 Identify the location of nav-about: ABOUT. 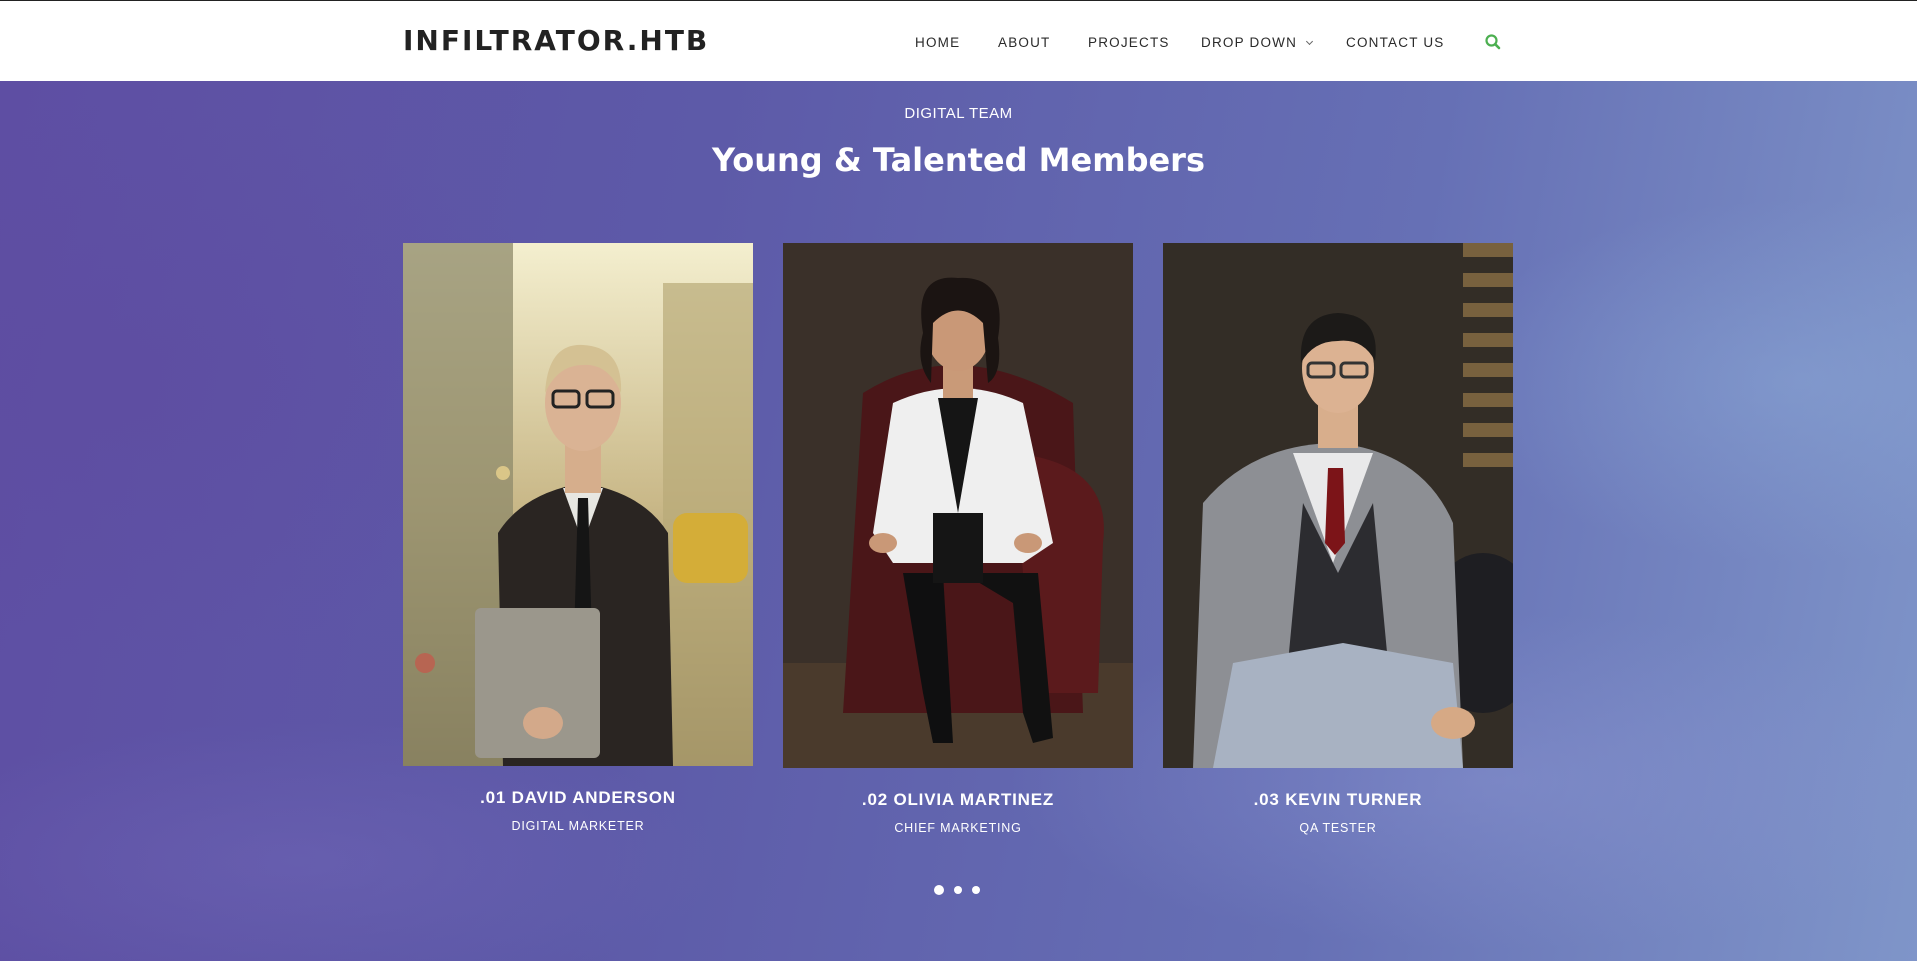
(1024, 43).